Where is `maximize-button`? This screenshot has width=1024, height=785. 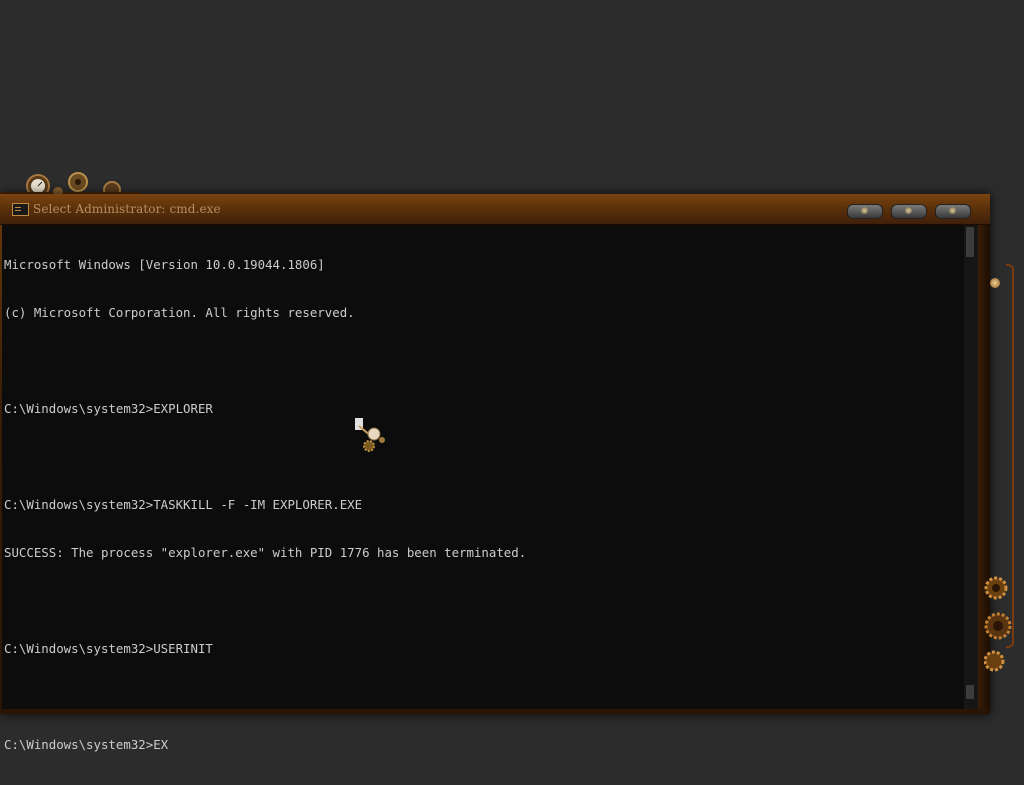 maximize-button is located at coordinates (909, 211).